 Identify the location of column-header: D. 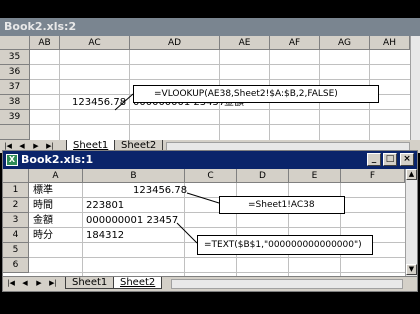
(263, 176).